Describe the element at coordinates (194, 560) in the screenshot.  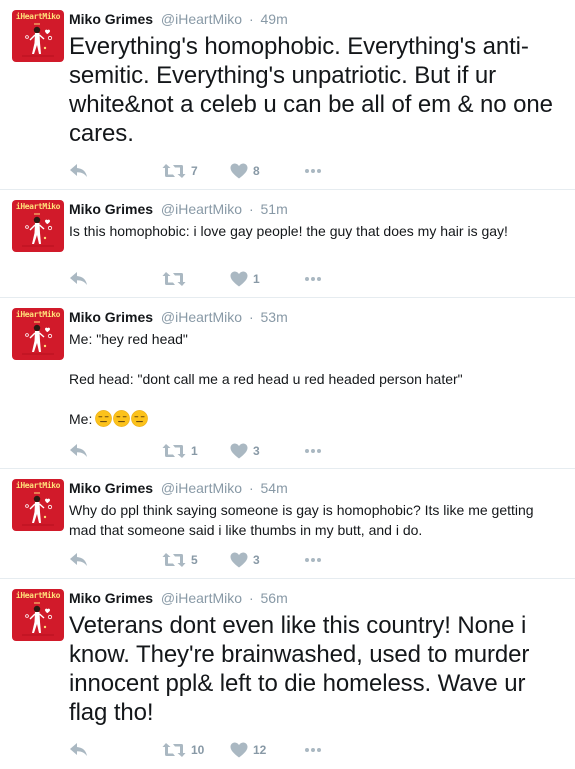
I see `retweet-count: 5` at that location.